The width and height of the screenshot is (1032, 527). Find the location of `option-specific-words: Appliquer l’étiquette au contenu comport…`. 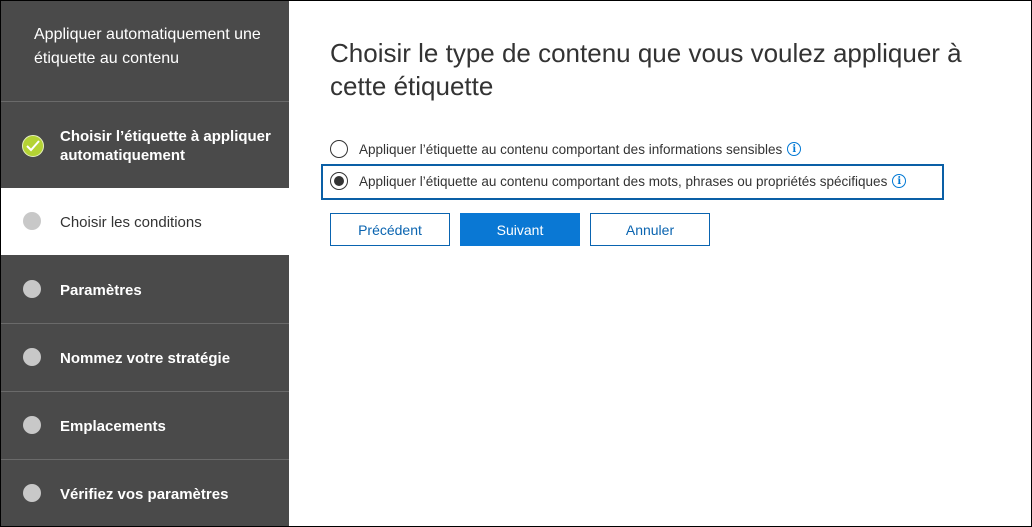

option-specific-words: Appliquer l’étiquette au contenu comport… is located at coordinates (618, 181).